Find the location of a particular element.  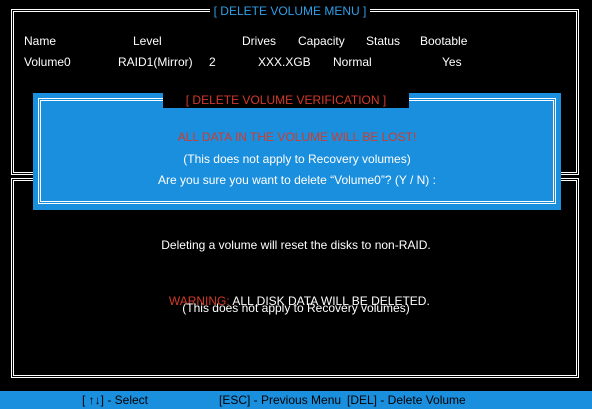

dialog-data-lost-warning: ALL DATA IN THE VOLUME WILL BE LOST! is located at coordinates (297, 137).